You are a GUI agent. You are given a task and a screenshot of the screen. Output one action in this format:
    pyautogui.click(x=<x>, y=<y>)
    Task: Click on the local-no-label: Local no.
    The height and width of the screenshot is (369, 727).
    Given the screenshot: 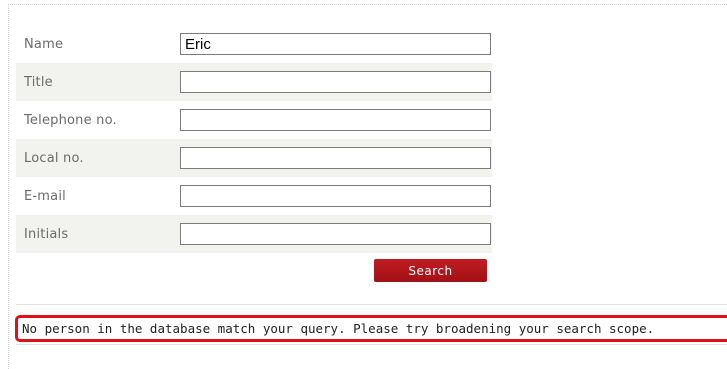 What is the action you would take?
    pyautogui.click(x=54, y=158)
    